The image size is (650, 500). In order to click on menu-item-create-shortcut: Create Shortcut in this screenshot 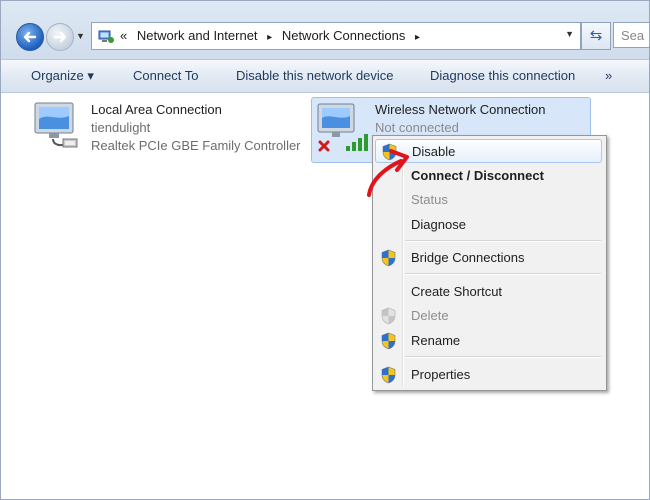, I will do `click(488, 292)`.